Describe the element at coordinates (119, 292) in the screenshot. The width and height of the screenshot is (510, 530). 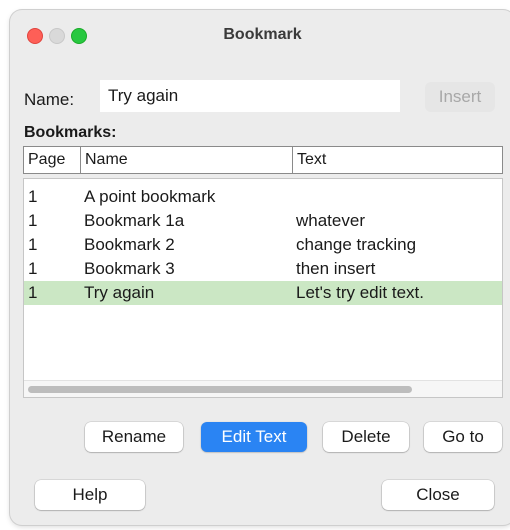
I see `name-cell: Try again` at that location.